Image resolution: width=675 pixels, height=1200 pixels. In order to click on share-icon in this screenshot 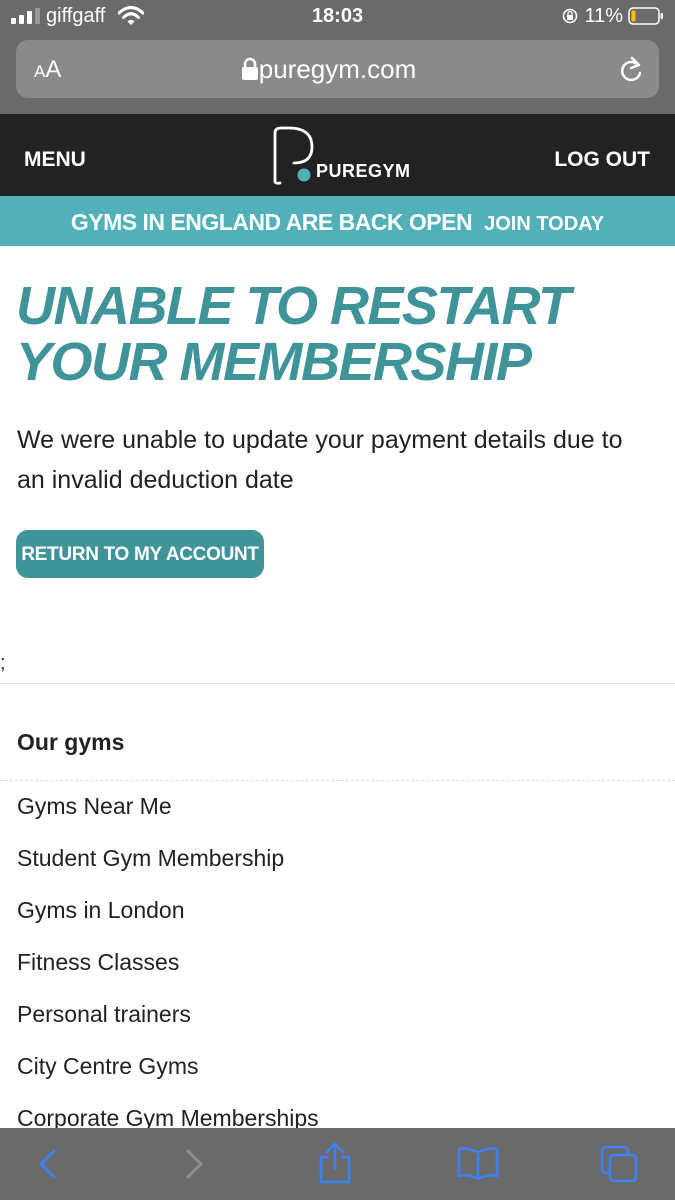, I will do `click(335, 1163)`.